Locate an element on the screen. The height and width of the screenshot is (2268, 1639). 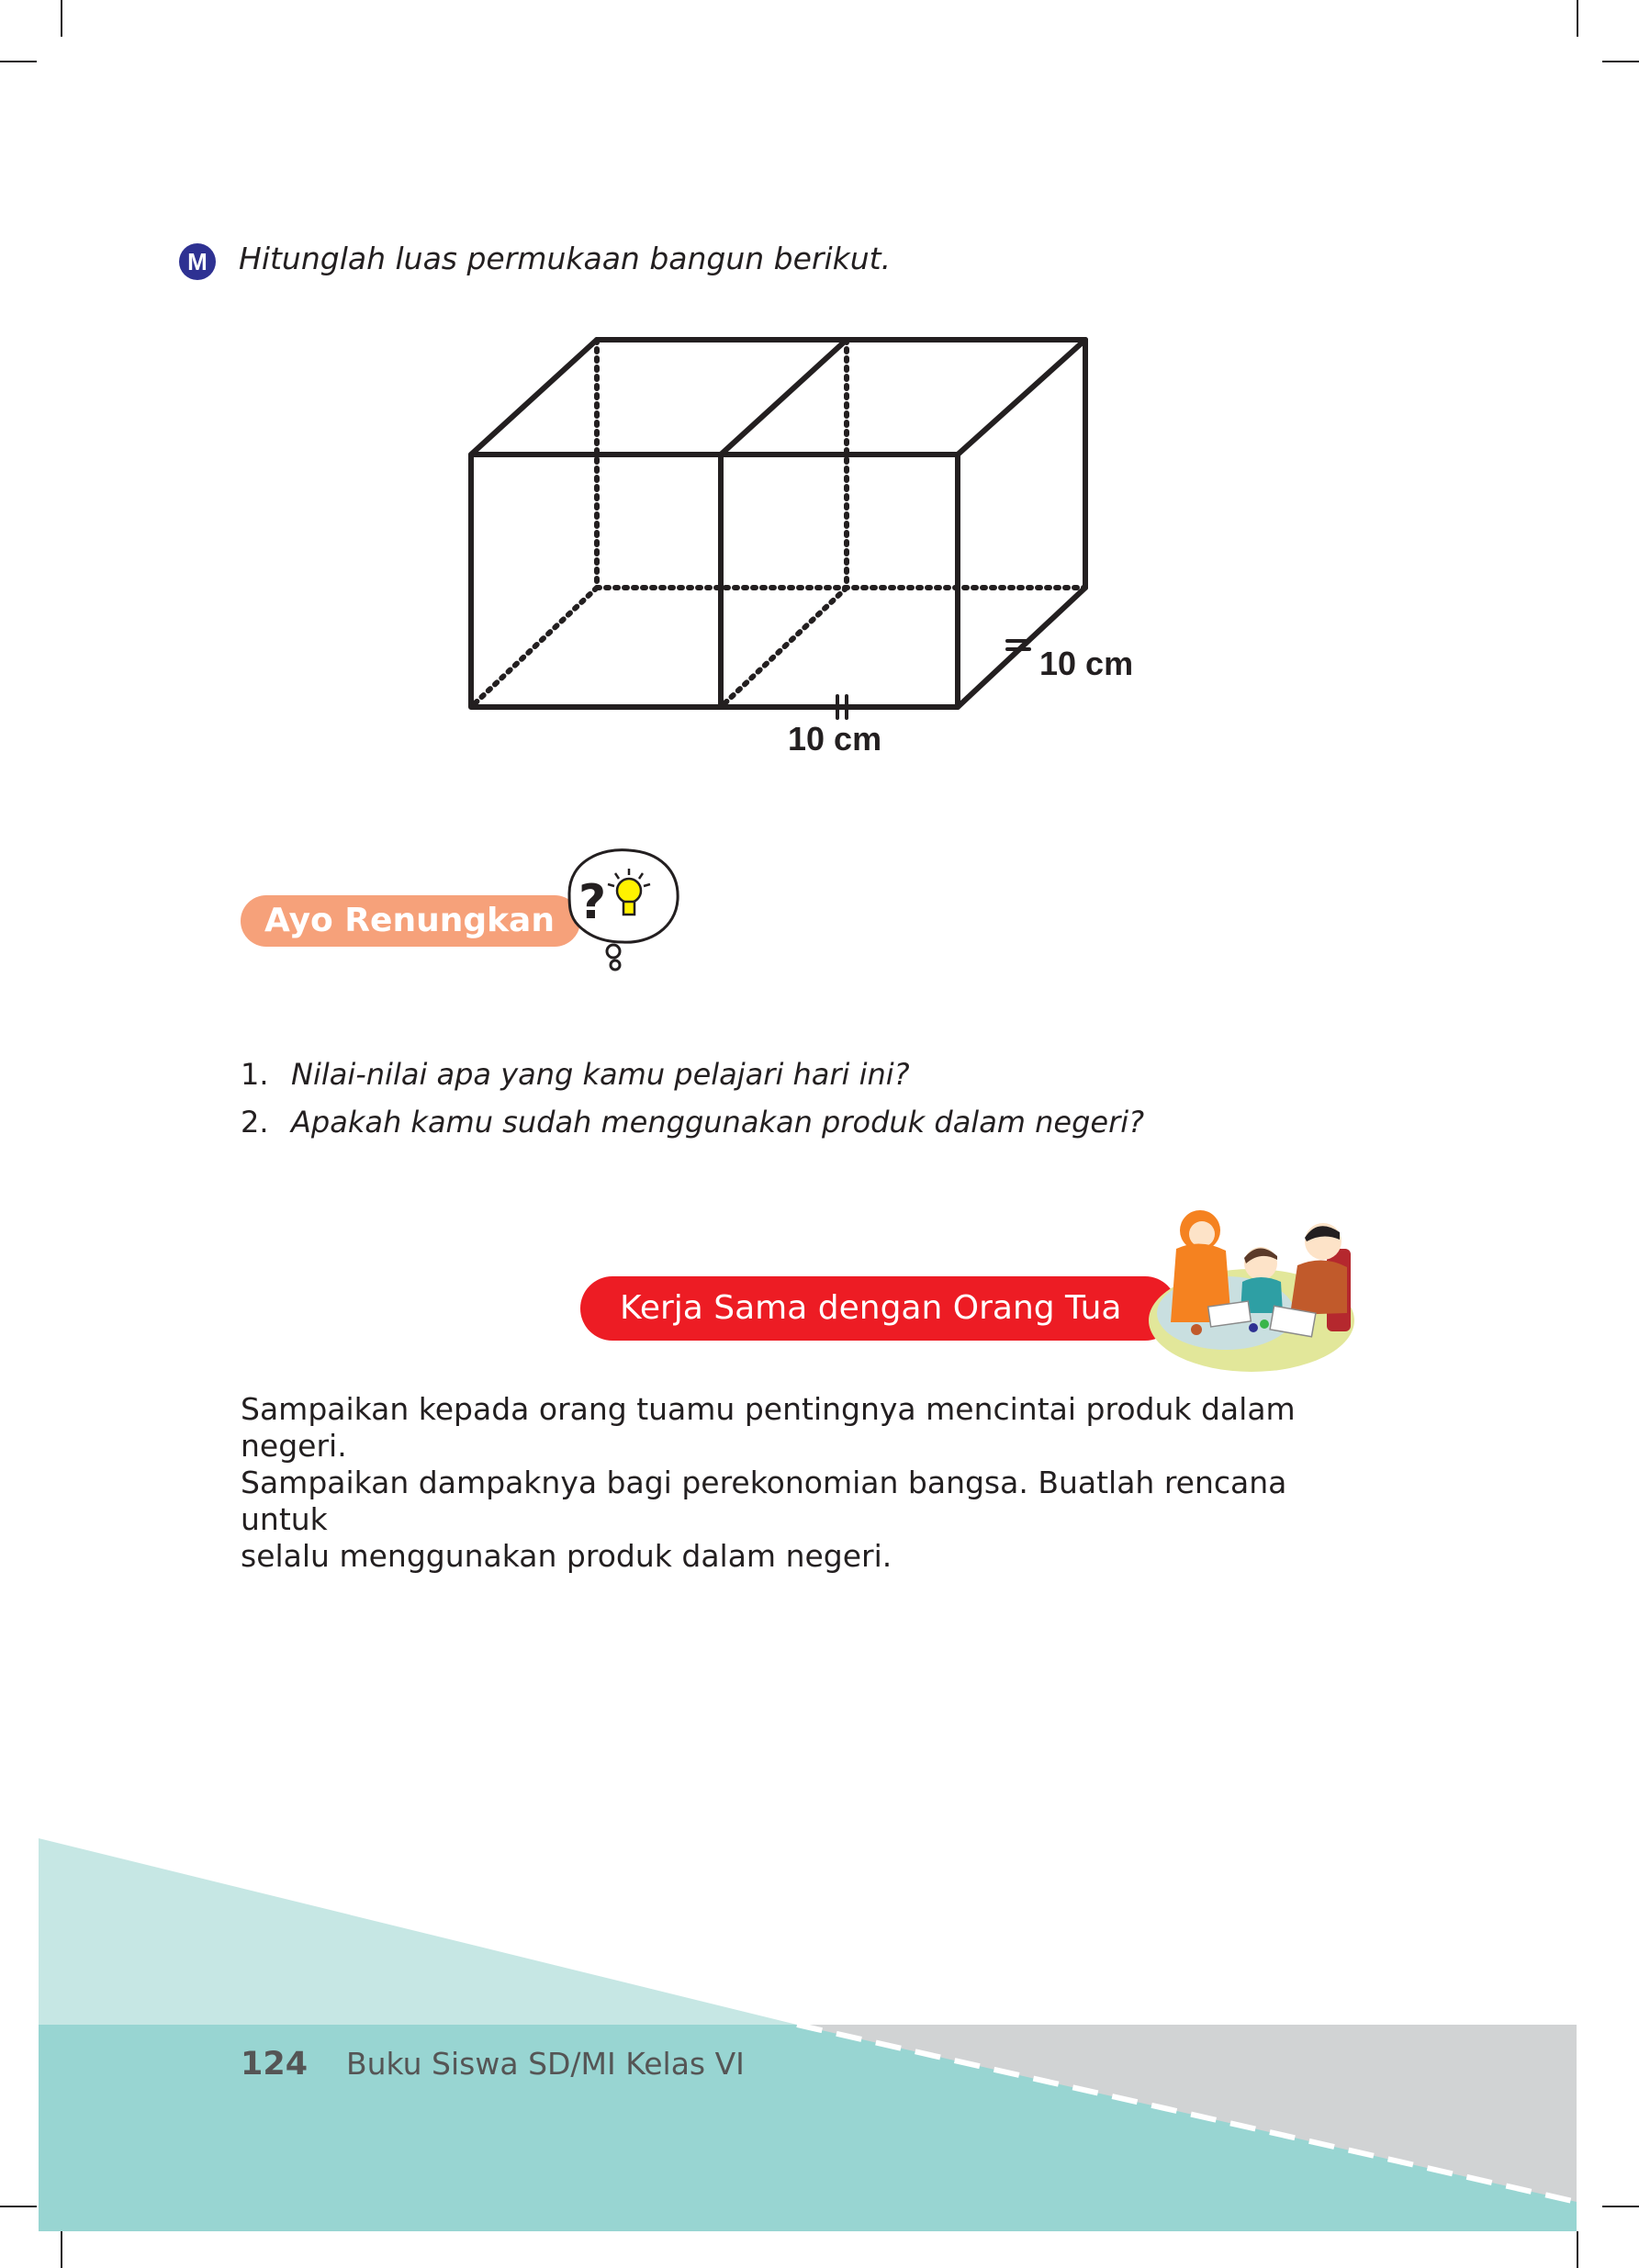
book-title: Buku Siswa SD/MI Kelas VI is located at coordinates (545, 2064).